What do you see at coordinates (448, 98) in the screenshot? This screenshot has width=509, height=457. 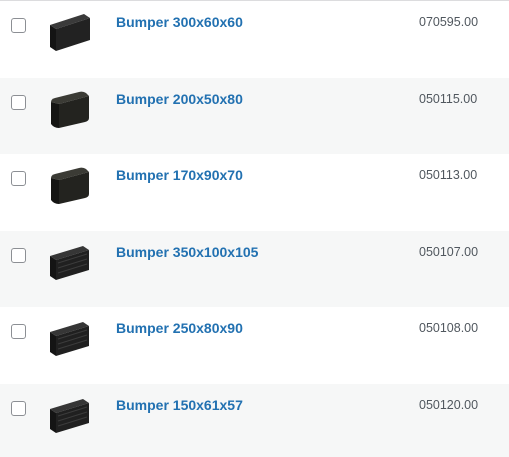 I see `product-sku: 050115.00` at bounding box center [448, 98].